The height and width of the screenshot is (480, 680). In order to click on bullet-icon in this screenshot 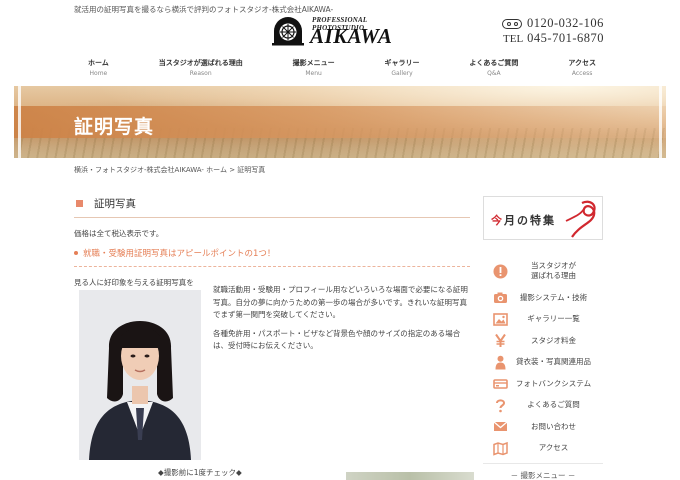, I will do `click(76, 253)`.